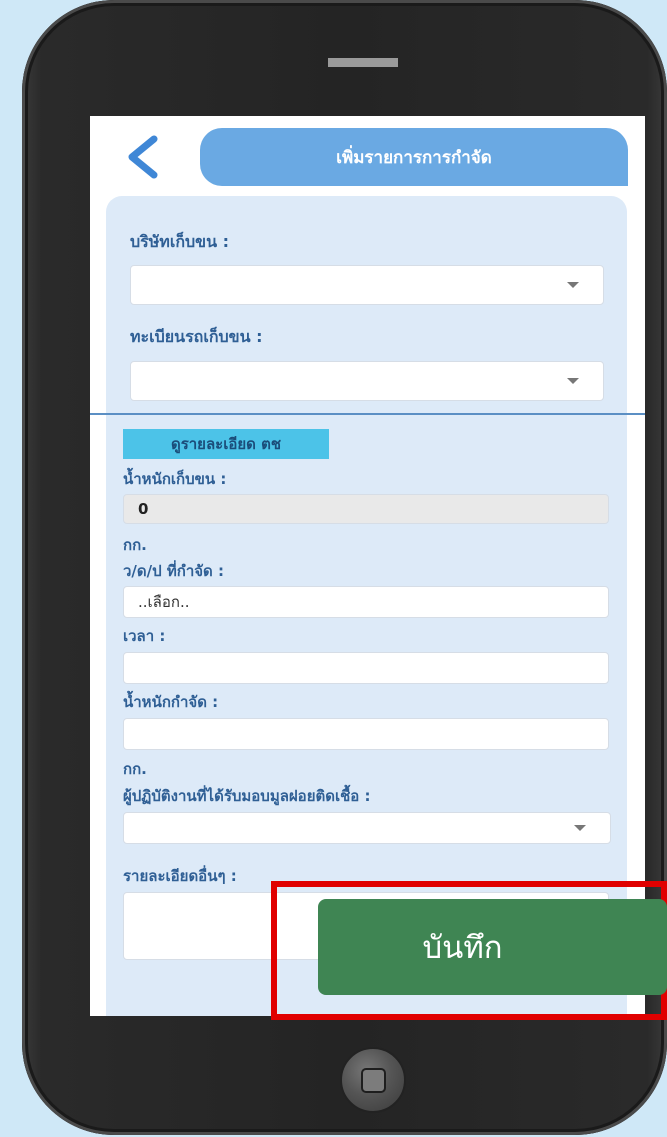 This screenshot has width=667, height=1137. I want to click on dispose-weight-label: น้ำหนักกำจัด :, so click(171, 702).